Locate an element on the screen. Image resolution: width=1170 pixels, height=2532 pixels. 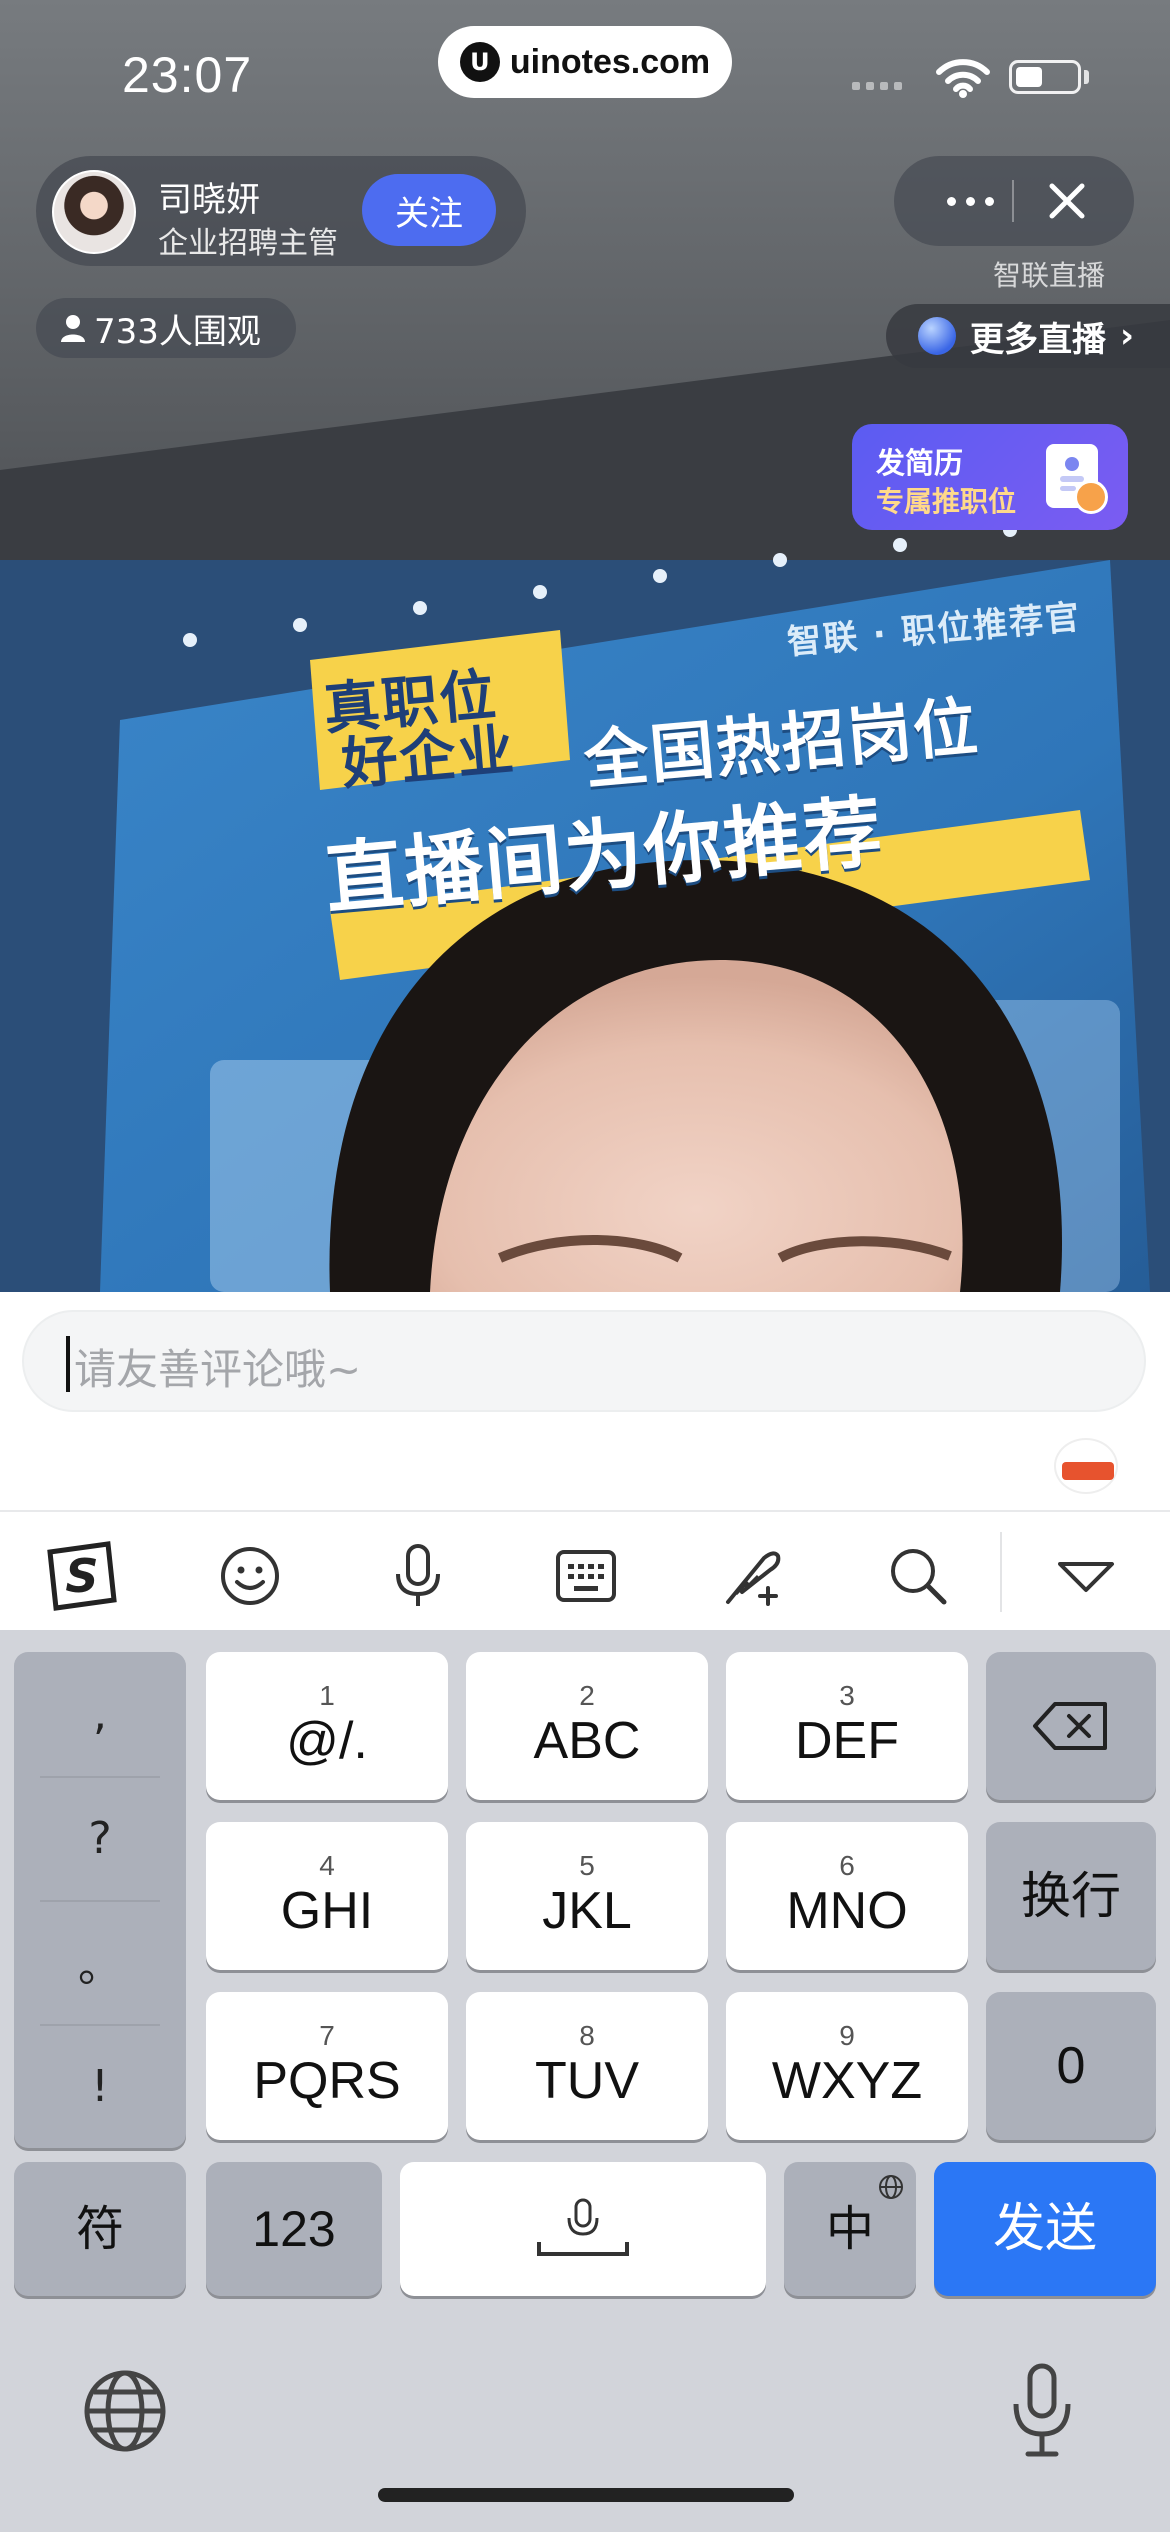
key-7: 7 PQRS is located at coordinates (327, 2066).